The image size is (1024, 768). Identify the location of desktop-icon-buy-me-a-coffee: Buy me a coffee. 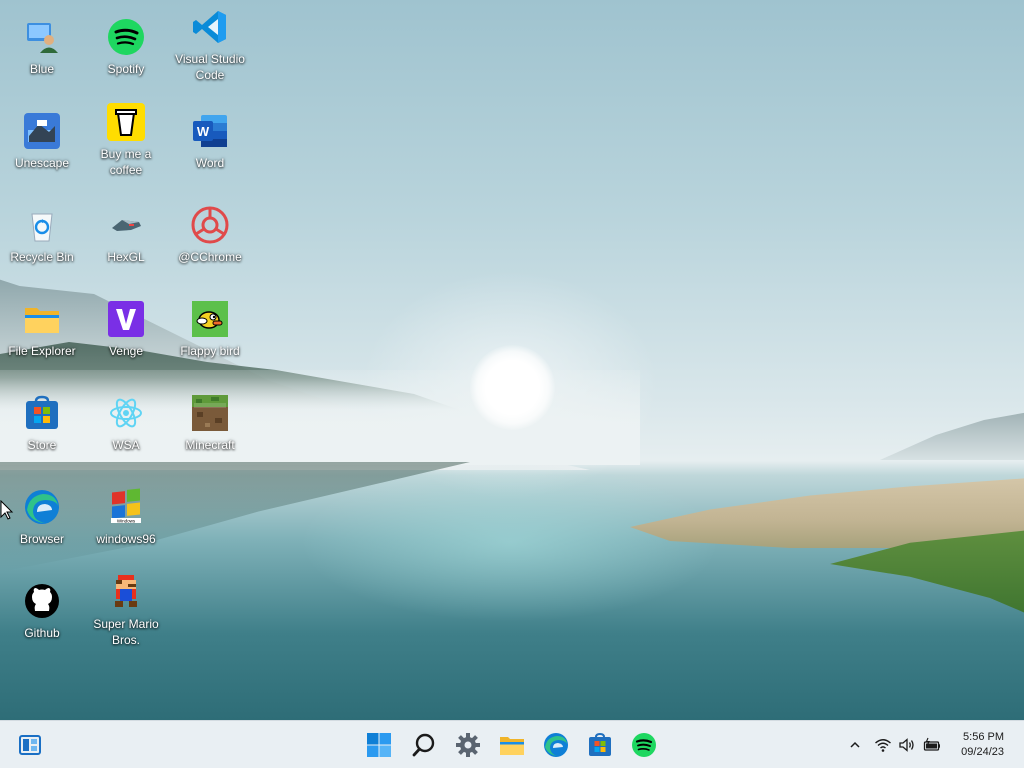
(126, 140).